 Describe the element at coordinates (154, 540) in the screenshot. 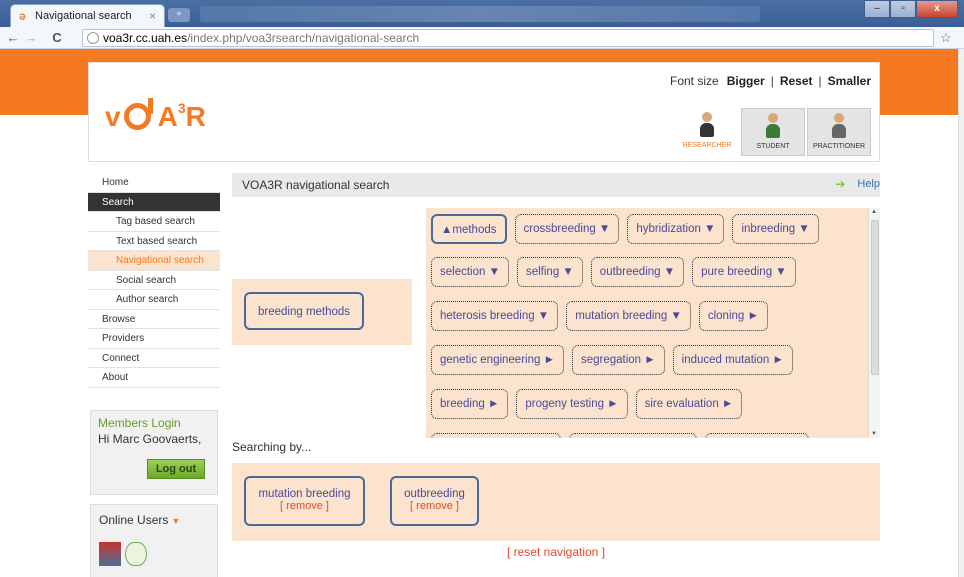

I see `online-users-panel: Online Users ▼` at that location.